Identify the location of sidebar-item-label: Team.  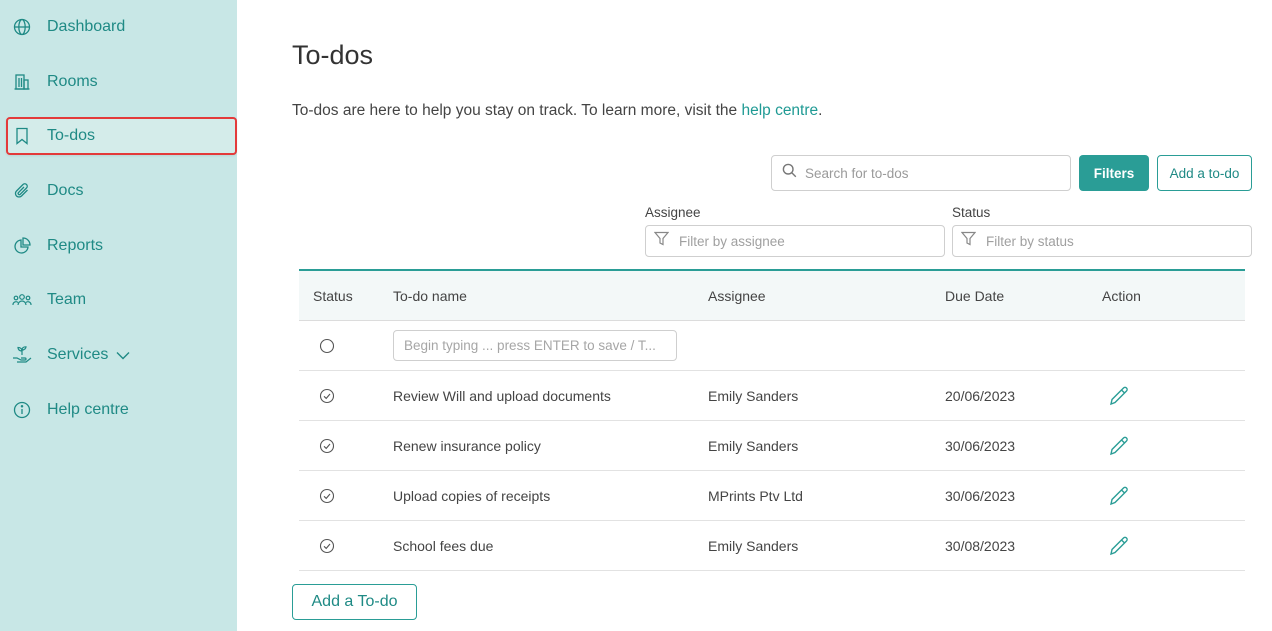
(67, 299).